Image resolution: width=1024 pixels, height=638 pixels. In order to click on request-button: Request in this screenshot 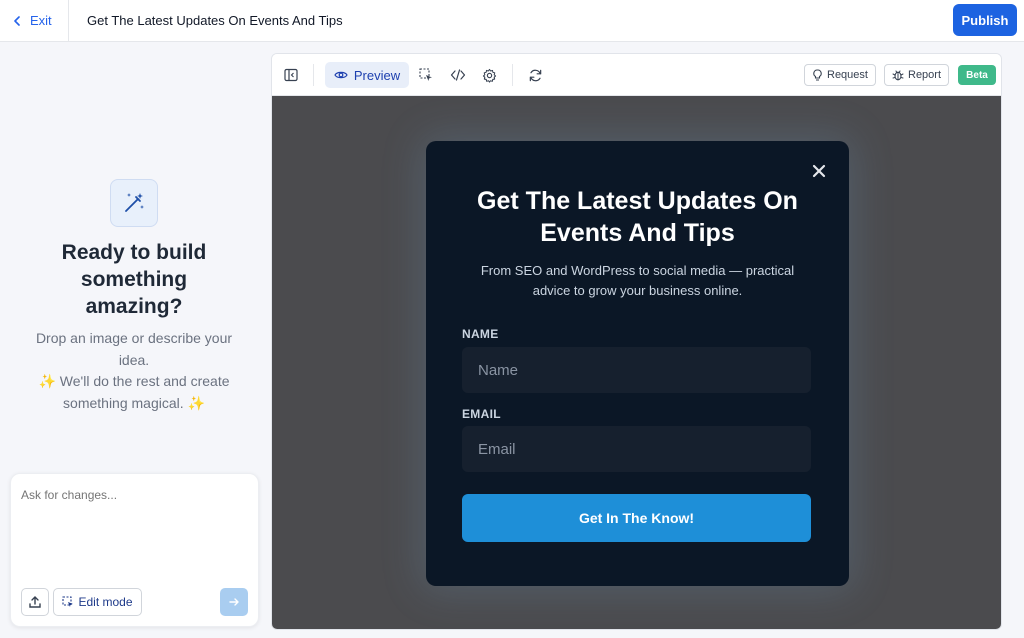, I will do `click(840, 75)`.